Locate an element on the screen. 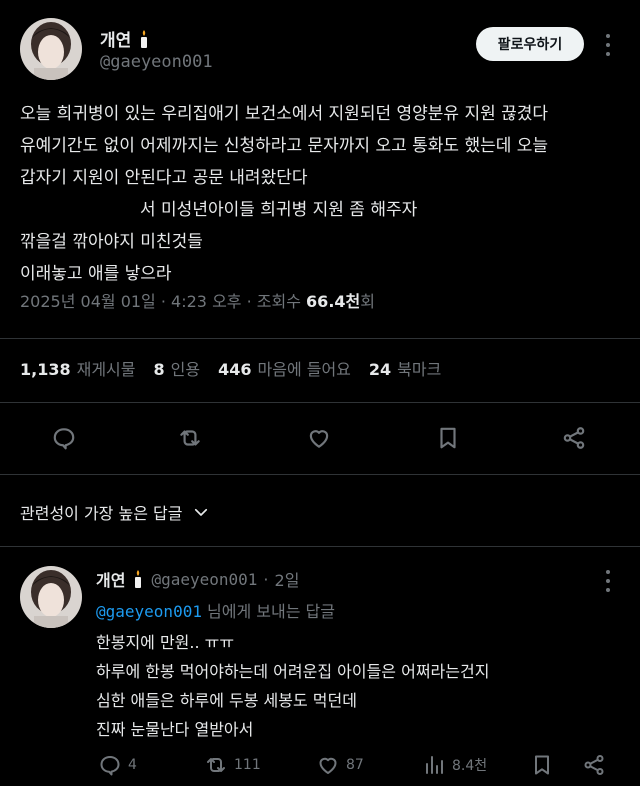 The image size is (640, 786). post-time: 4:23 오후 is located at coordinates (206, 301).